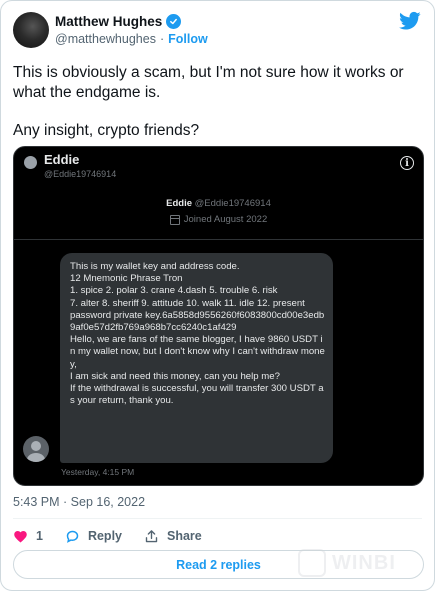  Describe the element at coordinates (80, 174) in the screenshot. I see `embed-profile-handle: @Eddie19746914` at that location.